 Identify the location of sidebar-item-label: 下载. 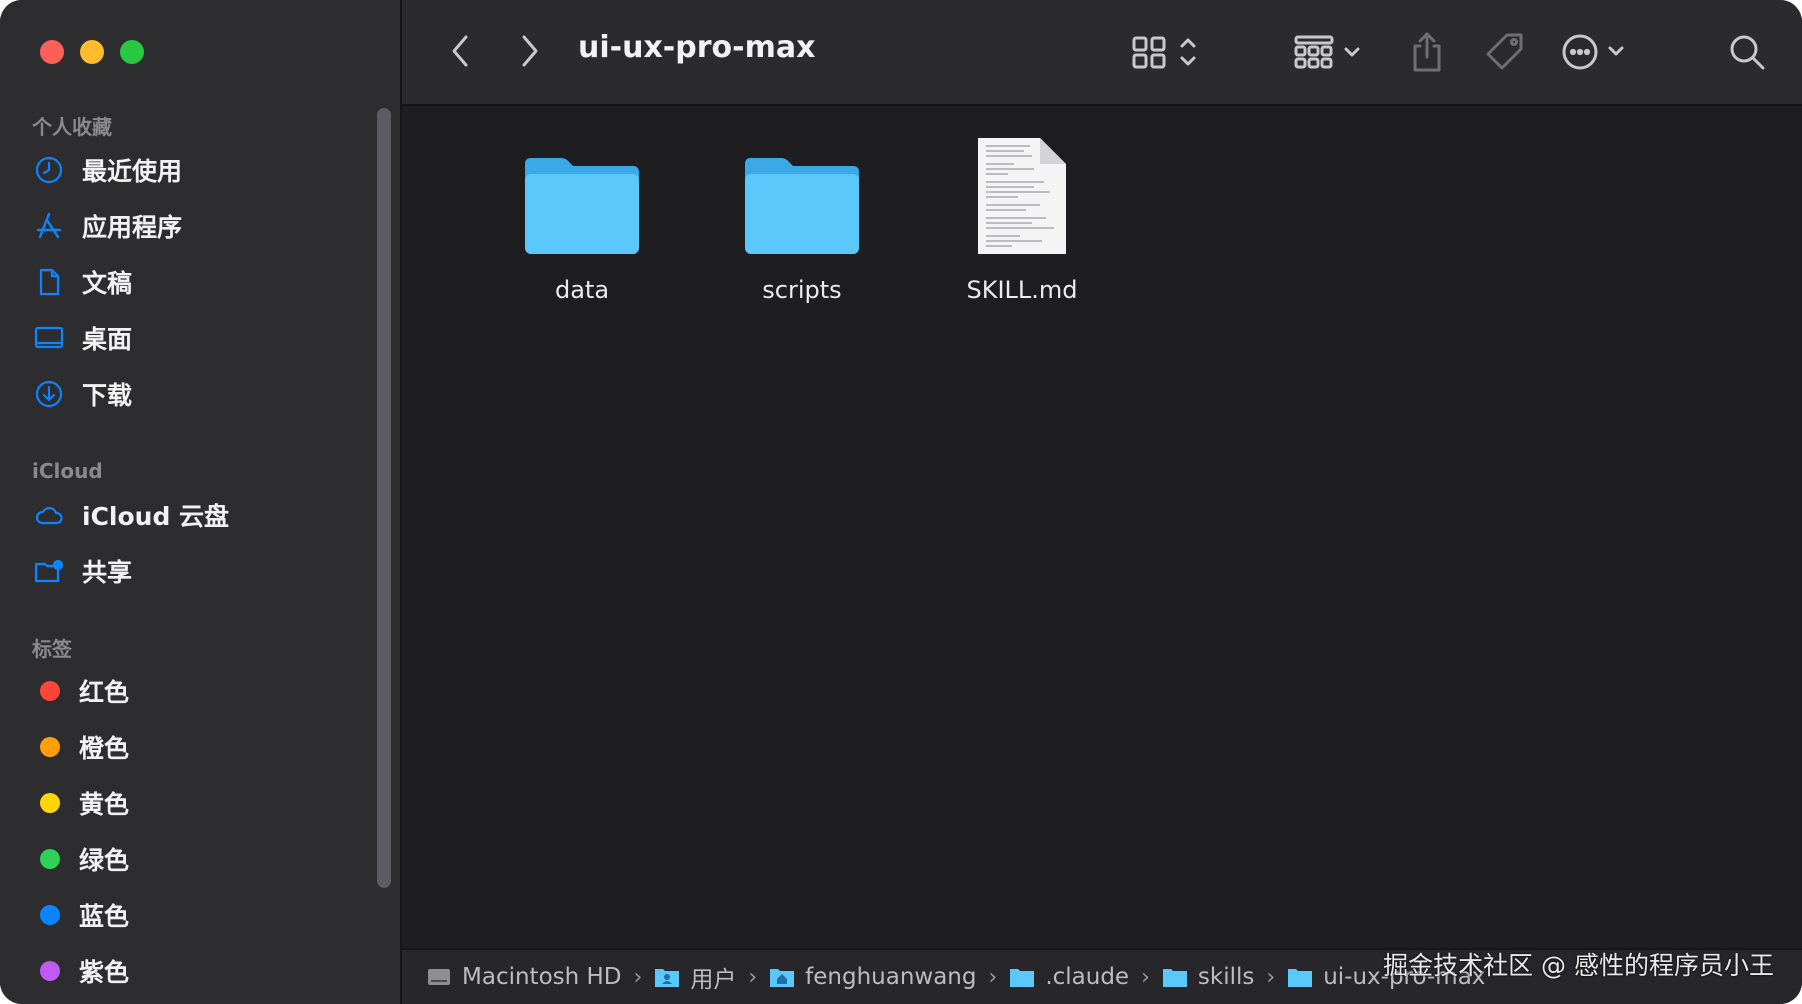
(107, 395).